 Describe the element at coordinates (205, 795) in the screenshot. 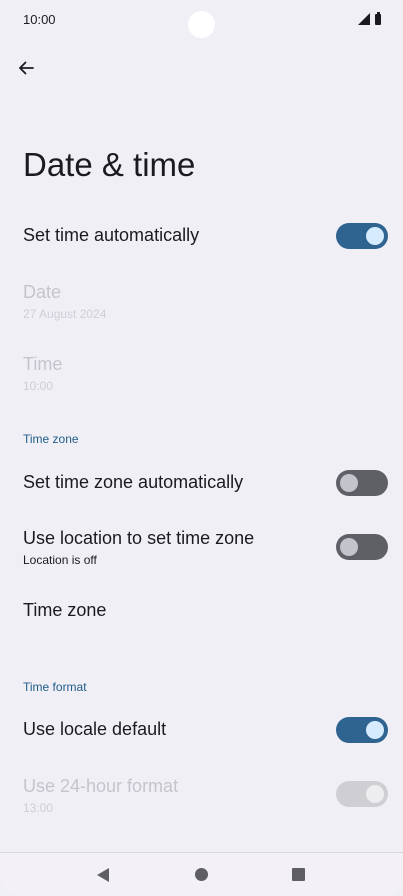

I see `use-24-hour-row: Use 24-hour format 13:00` at that location.